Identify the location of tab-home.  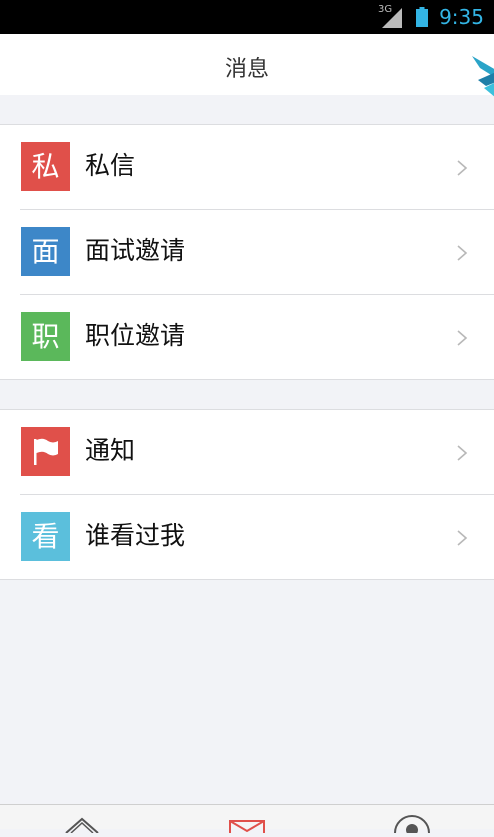
(82, 823).